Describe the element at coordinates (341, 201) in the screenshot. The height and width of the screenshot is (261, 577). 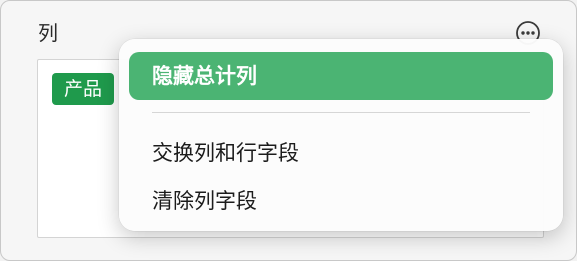
I see `menu-item-clear-column-field: 清除列字段` at that location.